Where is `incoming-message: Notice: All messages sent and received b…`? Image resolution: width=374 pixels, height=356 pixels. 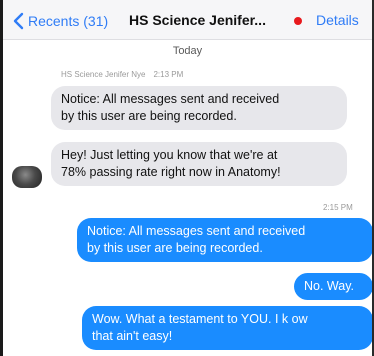
incoming-message: Notice: All messages sent and received b… is located at coordinates (199, 108).